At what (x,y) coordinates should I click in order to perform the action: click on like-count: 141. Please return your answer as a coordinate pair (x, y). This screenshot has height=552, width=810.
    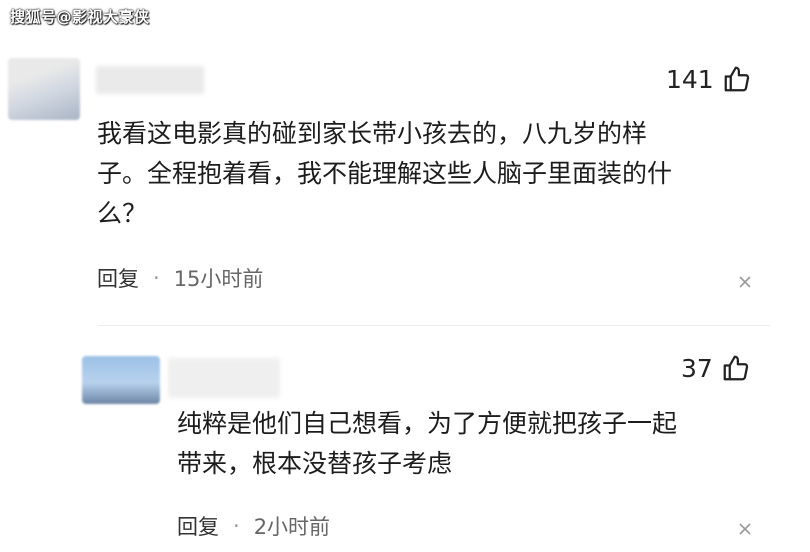
    Looking at the image, I should click on (690, 79).